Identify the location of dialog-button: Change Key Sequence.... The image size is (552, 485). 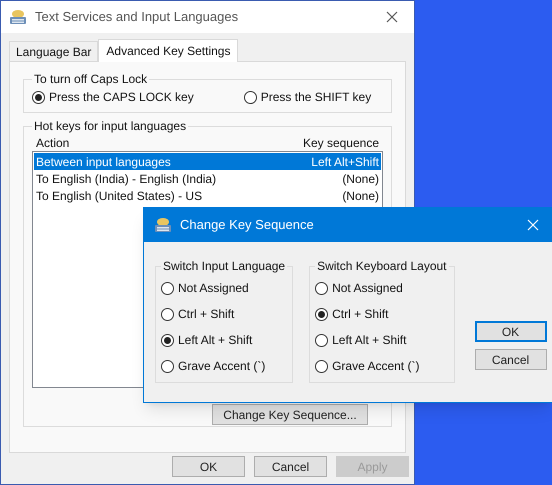
(290, 414).